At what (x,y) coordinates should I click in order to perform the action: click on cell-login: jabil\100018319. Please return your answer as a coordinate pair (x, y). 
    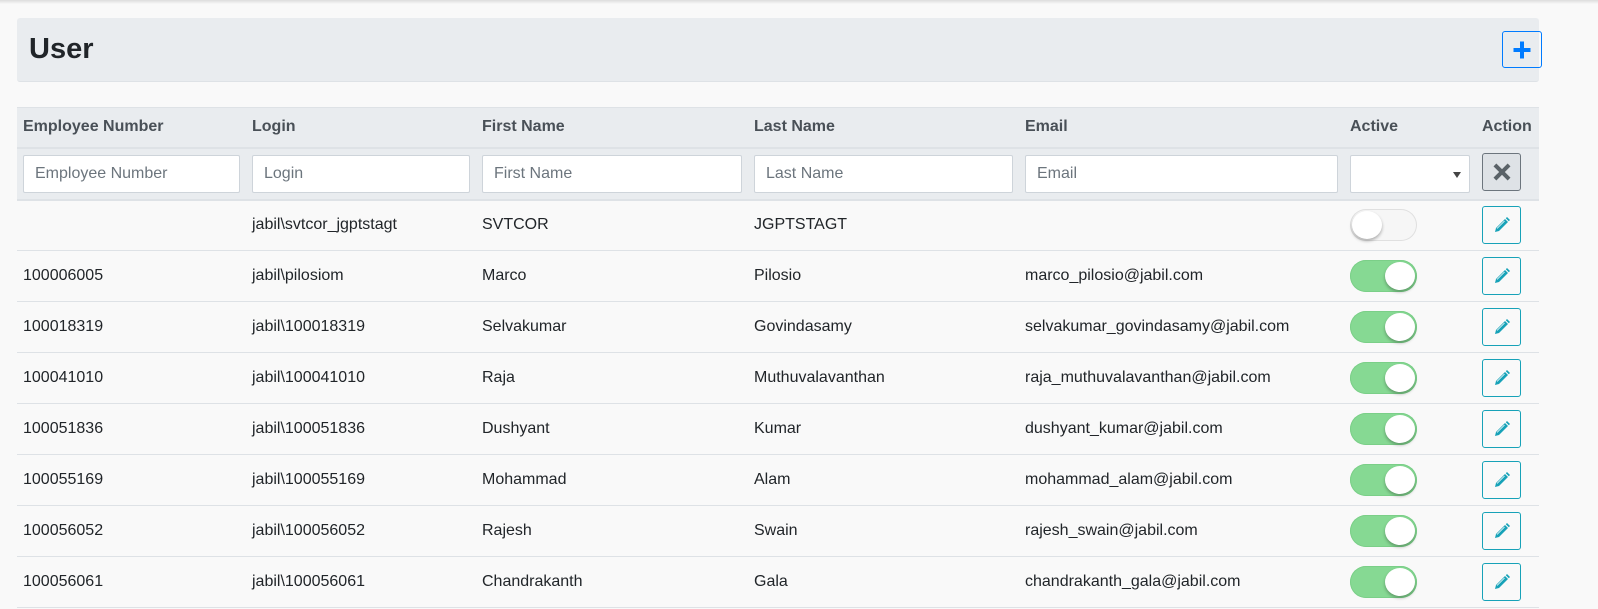
    Looking at the image, I should click on (361, 327).